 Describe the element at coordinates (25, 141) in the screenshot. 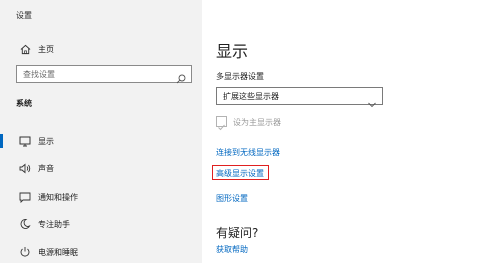

I see `monitor-icon` at that location.